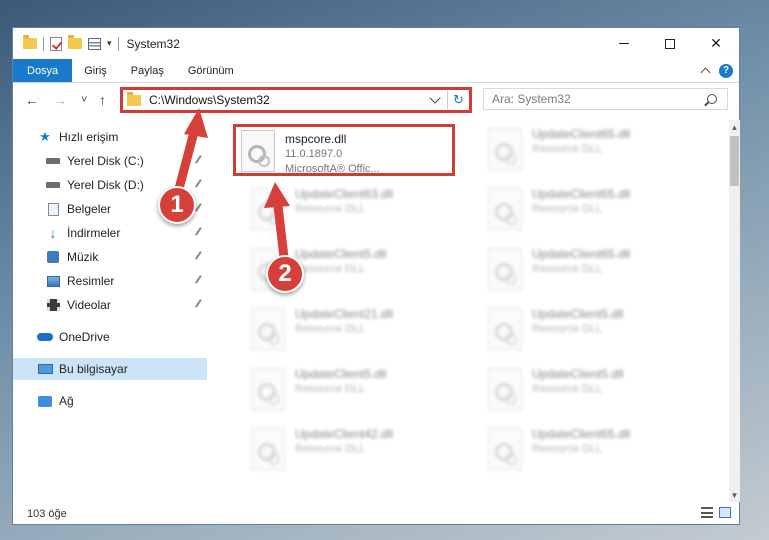 The height and width of the screenshot is (540, 769). What do you see at coordinates (376, 513) in the screenshot?
I see `status-bar: 103 öğe` at bounding box center [376, 513].